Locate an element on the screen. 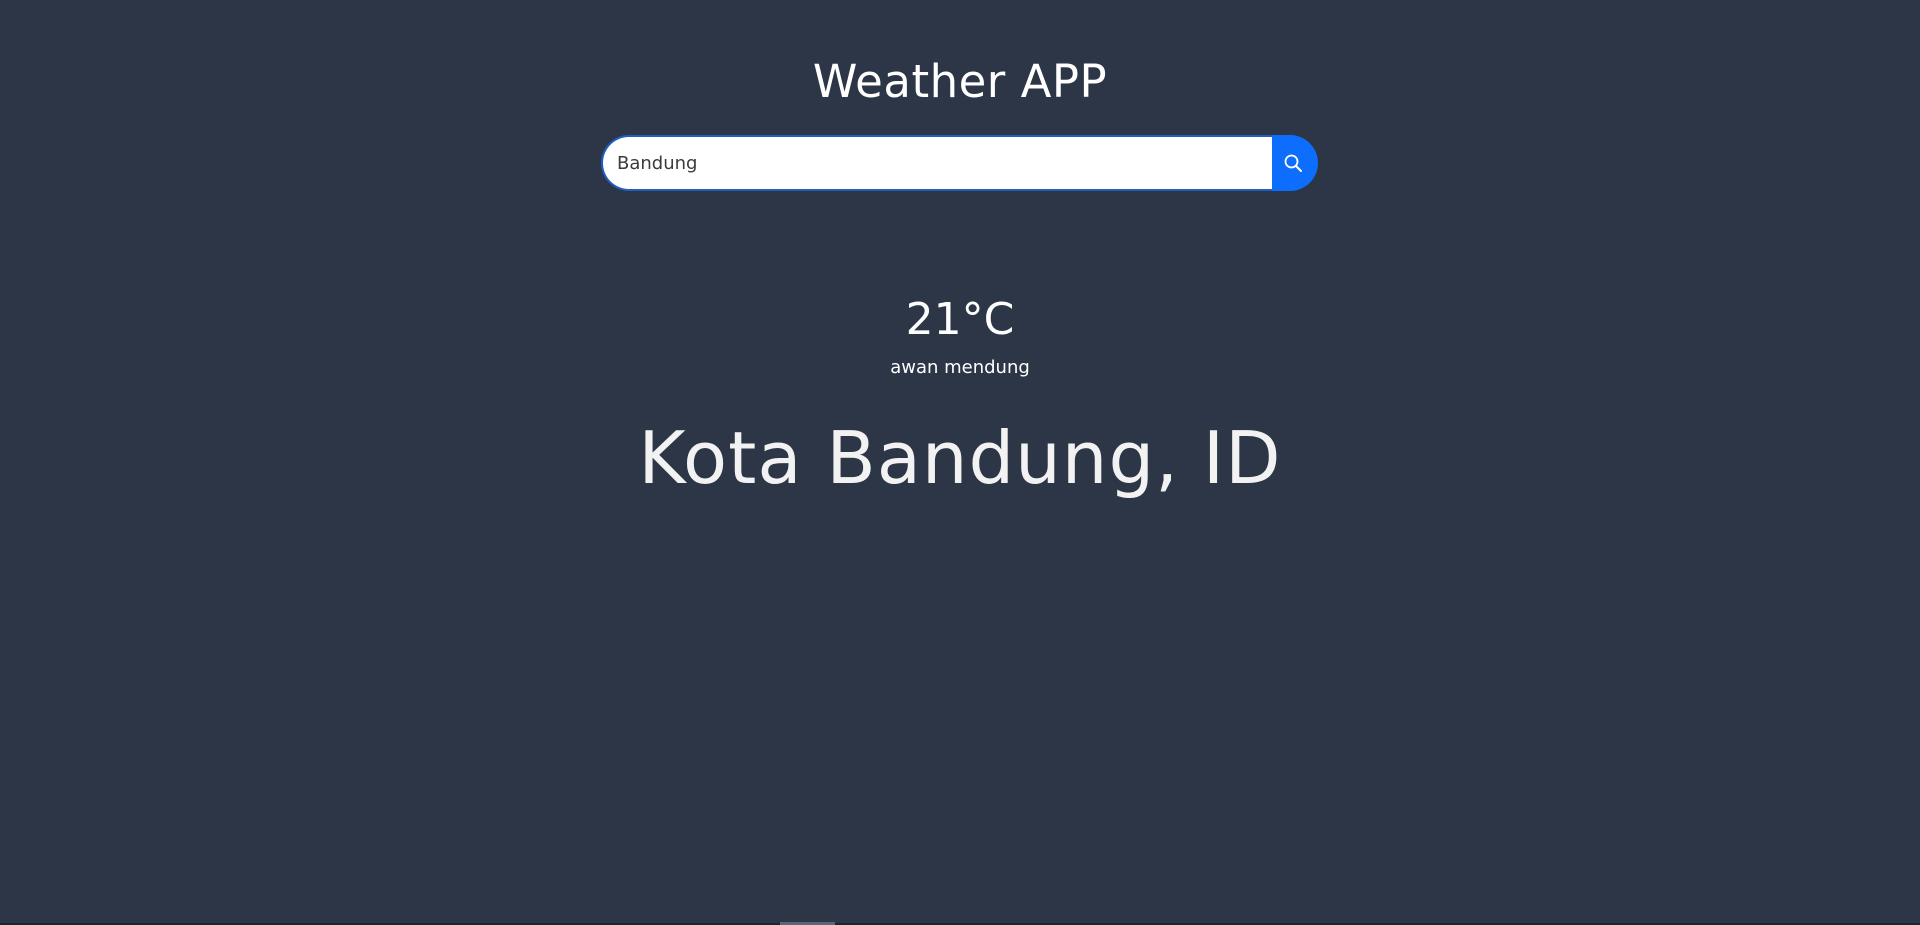  search-input is located at coordinates (936, 163).